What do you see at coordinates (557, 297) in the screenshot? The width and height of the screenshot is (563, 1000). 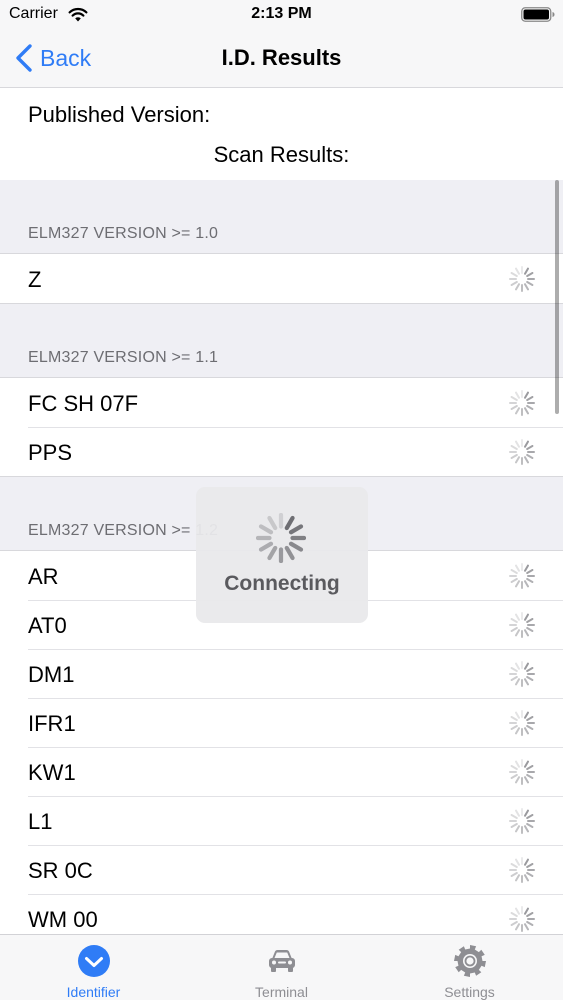 I see `scroll-indicator` at bounding box center [557, 297].